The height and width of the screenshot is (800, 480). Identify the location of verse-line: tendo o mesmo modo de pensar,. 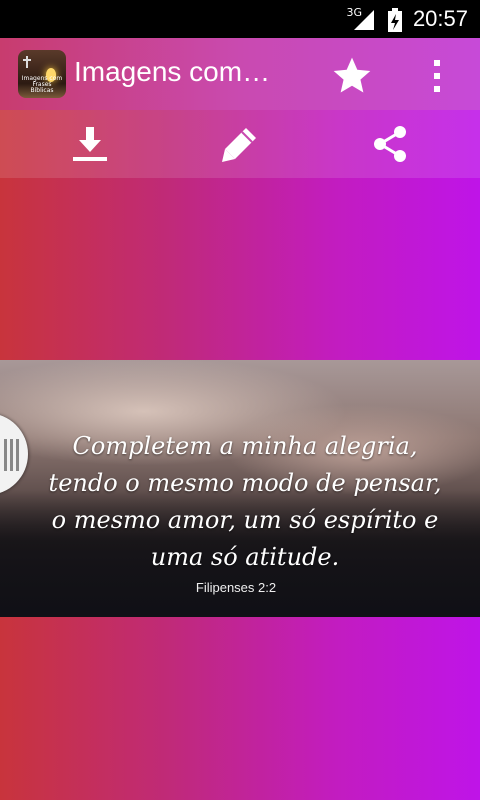
(245, 483).